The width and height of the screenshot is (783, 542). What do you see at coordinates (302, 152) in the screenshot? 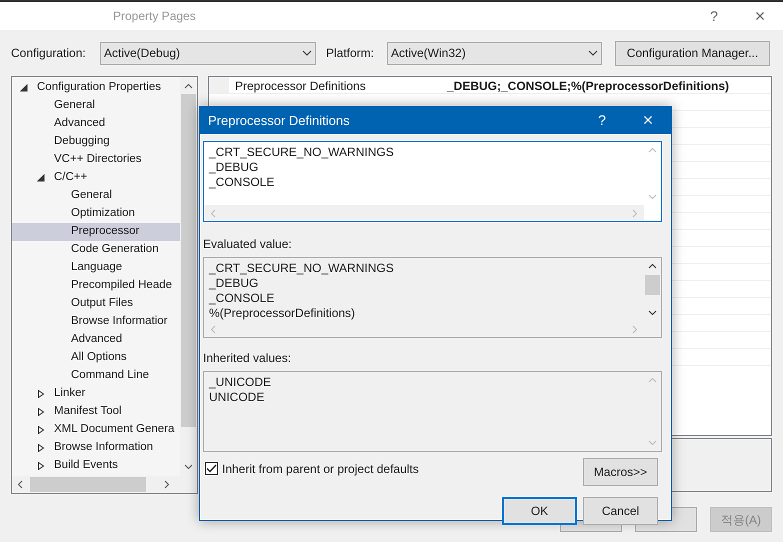
I see `definition-line: _CRT_SECURE_NO_WARNINGS` at bounding box center [302, 152].